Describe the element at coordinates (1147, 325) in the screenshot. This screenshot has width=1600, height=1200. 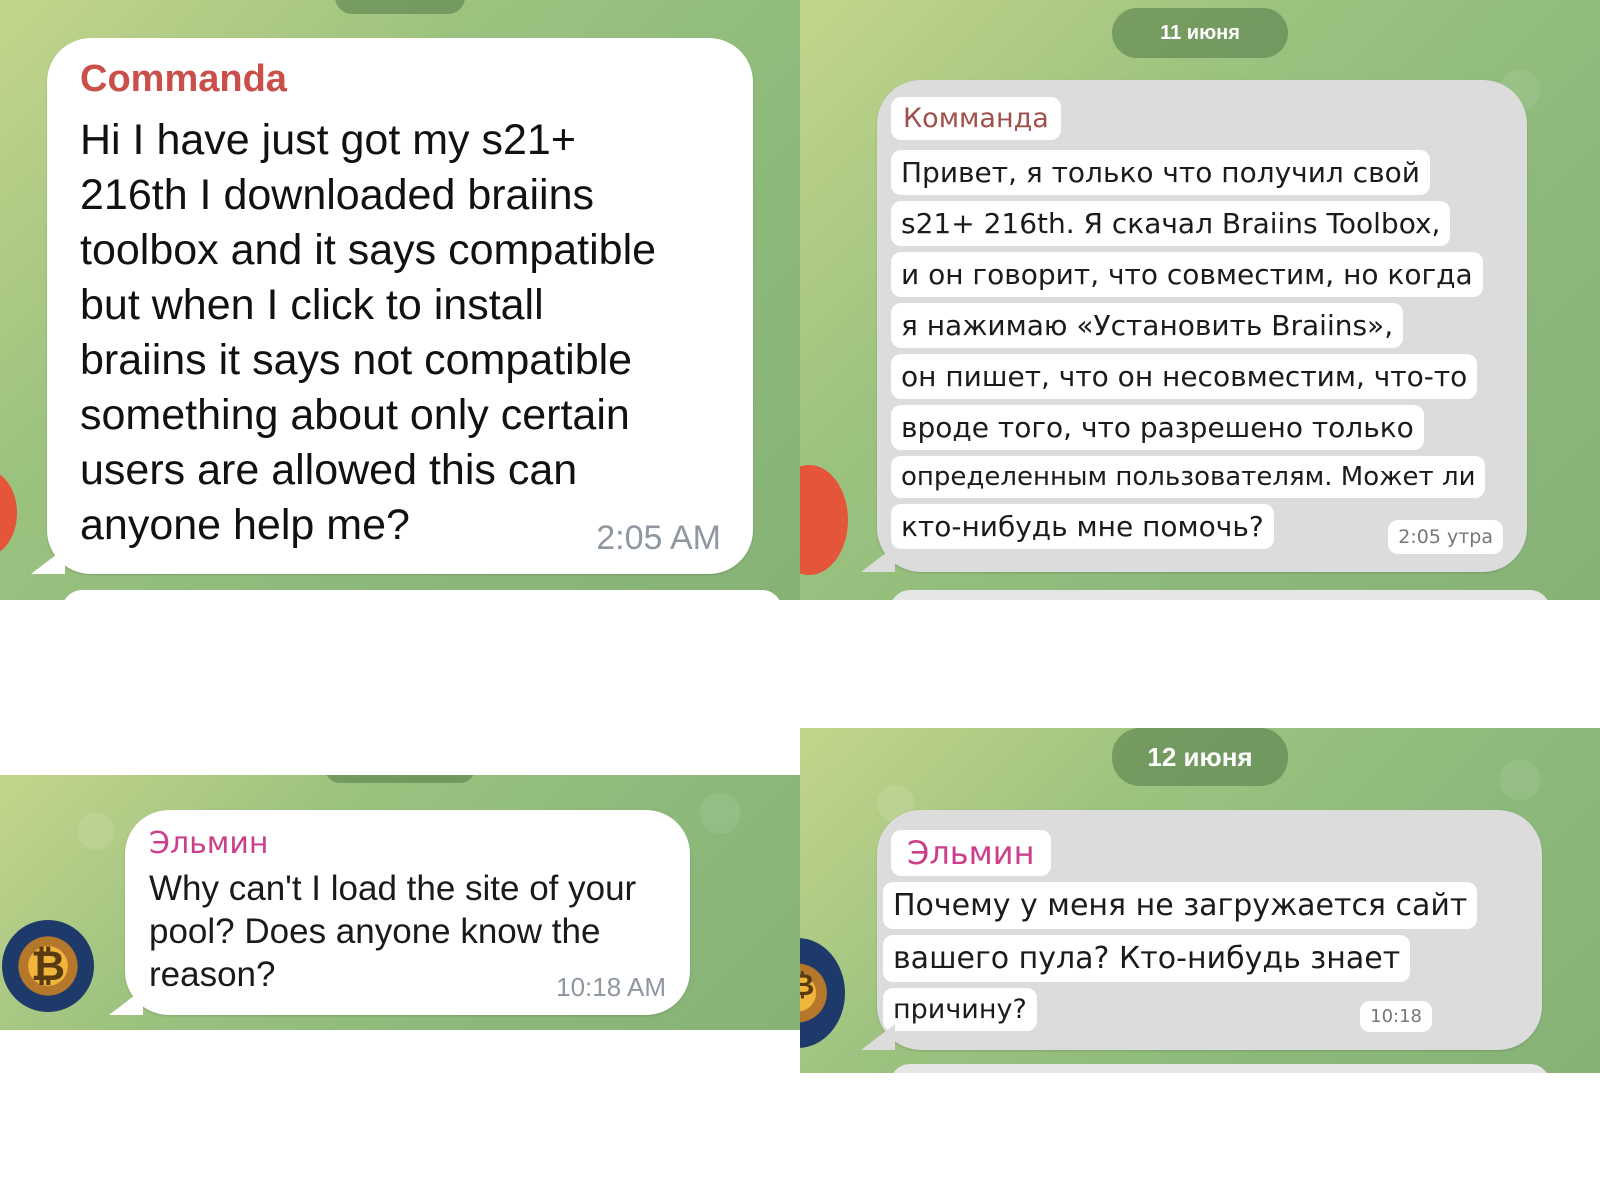
I see `message-line: я нажимаю «Установить Braiins»,` at that location.